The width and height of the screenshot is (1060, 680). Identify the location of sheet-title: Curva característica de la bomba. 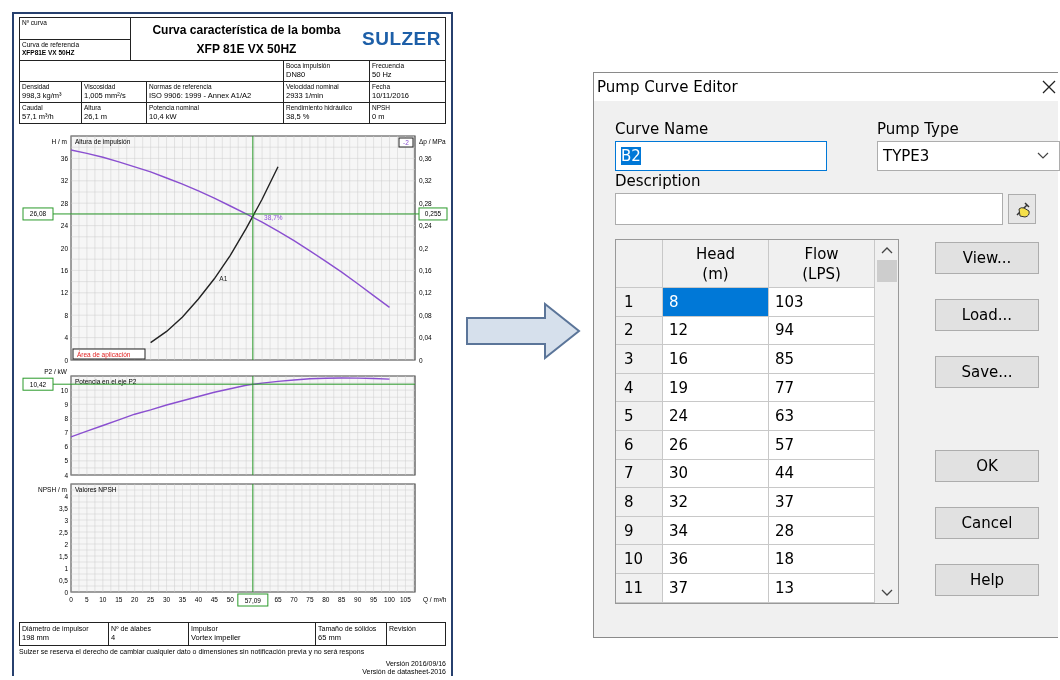
(246, 29).